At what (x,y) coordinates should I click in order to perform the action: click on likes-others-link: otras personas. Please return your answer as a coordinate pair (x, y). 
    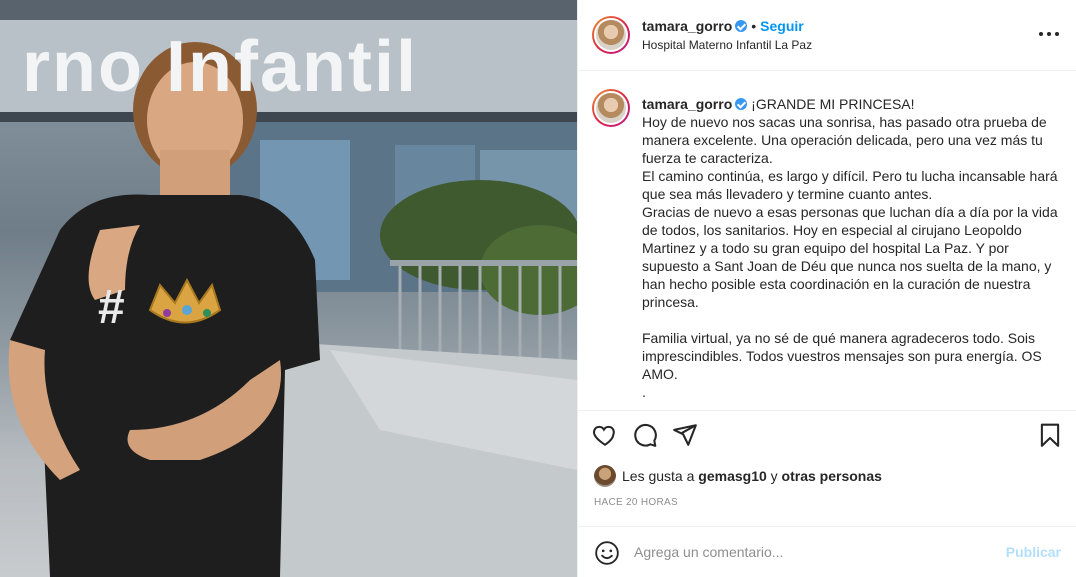
    Looking at the image, I should click on (832, 476).